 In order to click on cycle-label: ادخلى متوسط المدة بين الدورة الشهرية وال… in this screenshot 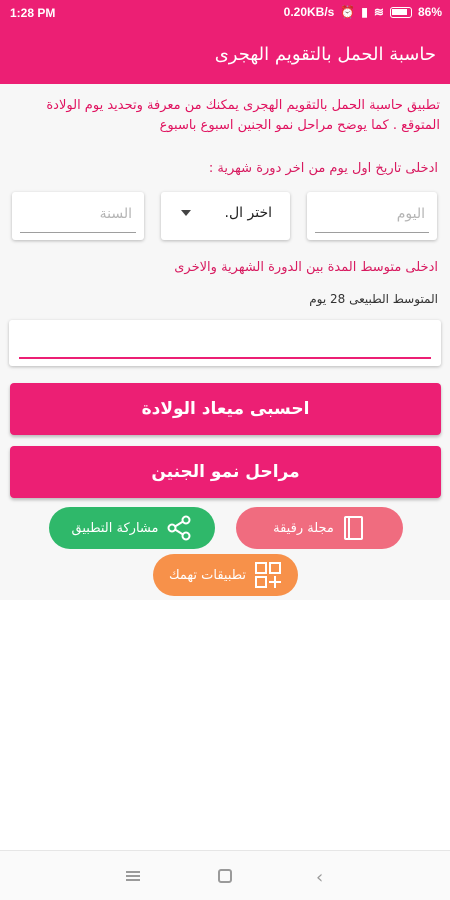, I will do `click(306, 267)`.